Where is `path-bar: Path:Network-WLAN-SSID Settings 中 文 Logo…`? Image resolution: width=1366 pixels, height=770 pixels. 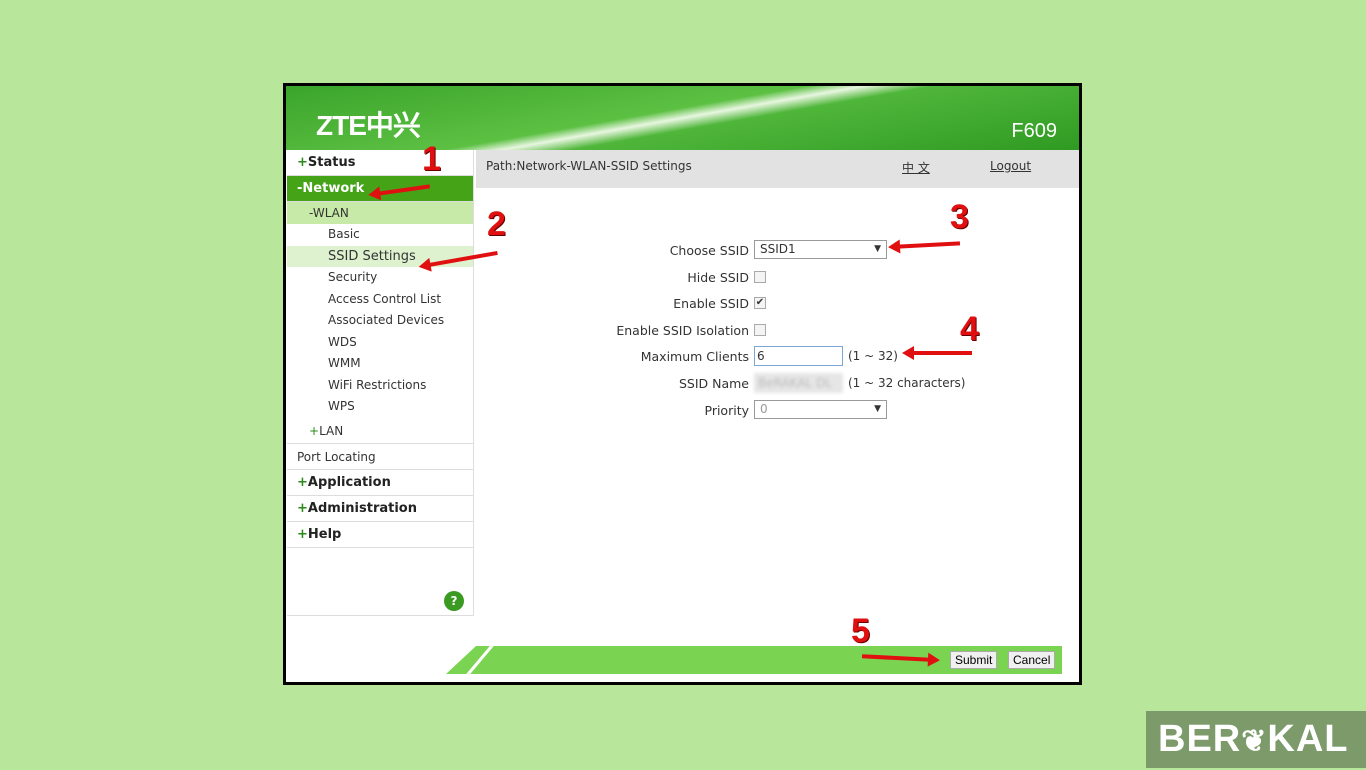 path-bar: Path:Network-WLAN-SSID Settings 中 文 Logo… is located at coordinates (777, 169).